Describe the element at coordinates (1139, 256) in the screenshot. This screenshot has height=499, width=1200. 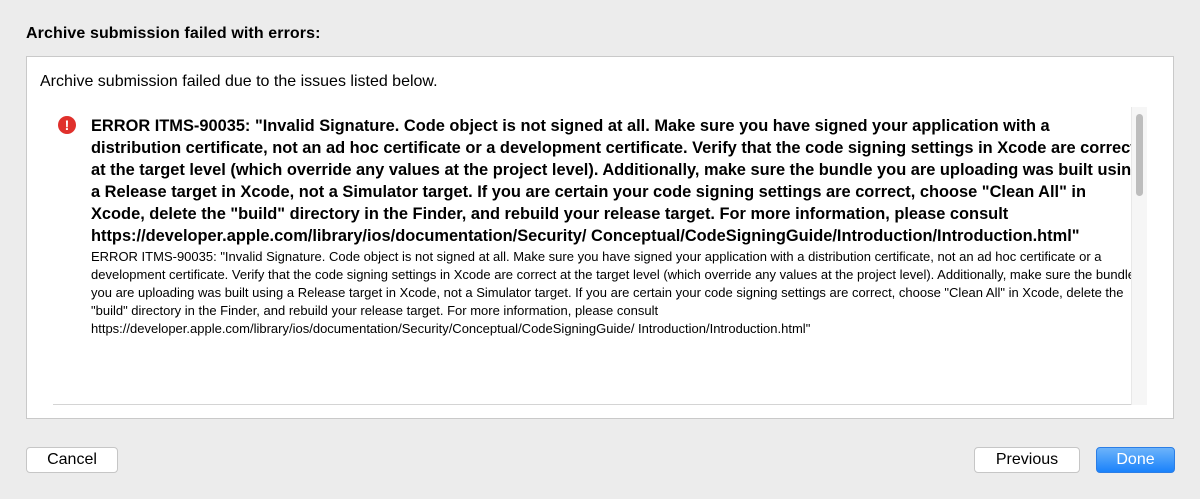
I see `vertical-scrollbar` at that location.